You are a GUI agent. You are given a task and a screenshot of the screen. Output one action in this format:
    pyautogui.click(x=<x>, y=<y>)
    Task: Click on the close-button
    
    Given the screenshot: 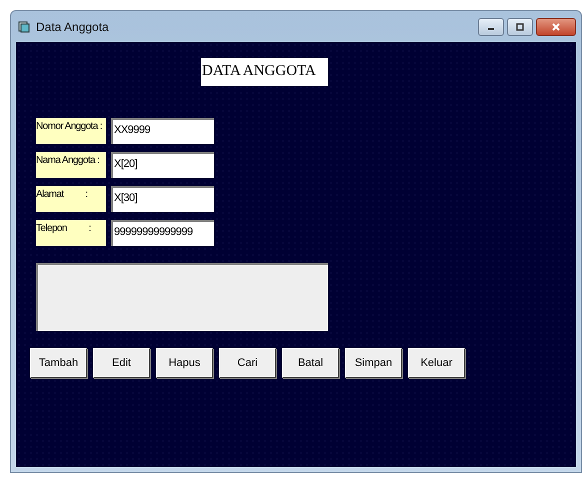 What is the action you would take?
    pyautogui.click(x=556, y=27)
    